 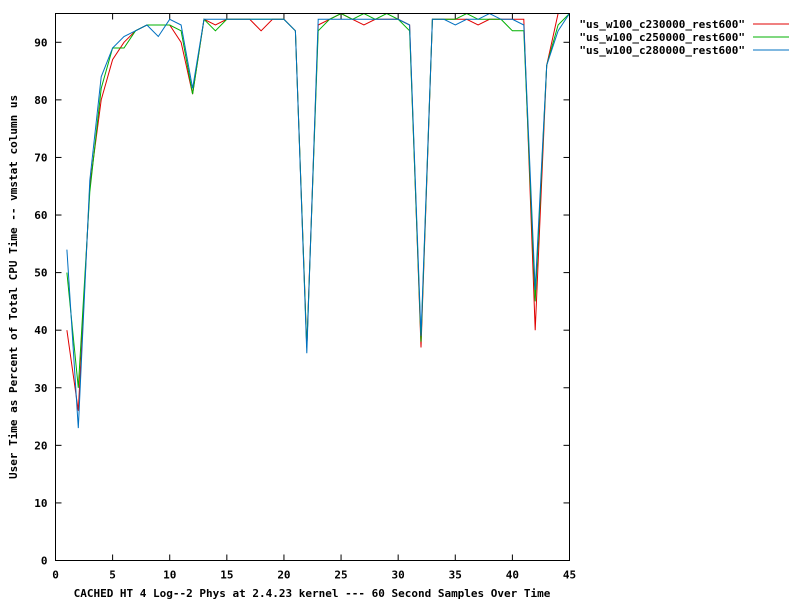 I want to click on x-tick-label: 35, so click(x=455, y=575).